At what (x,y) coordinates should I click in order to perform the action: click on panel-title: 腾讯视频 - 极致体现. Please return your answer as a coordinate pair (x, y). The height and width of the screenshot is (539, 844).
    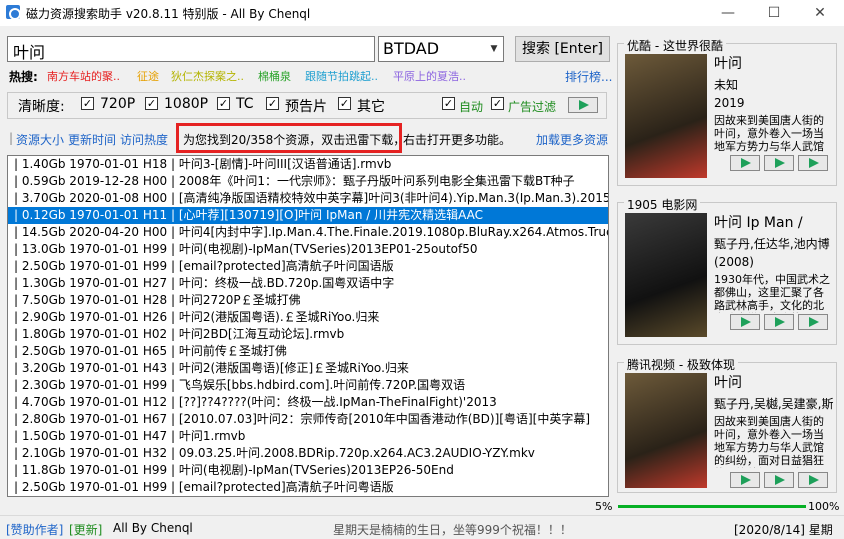
    Looking at the image, I should click on (681, 364).